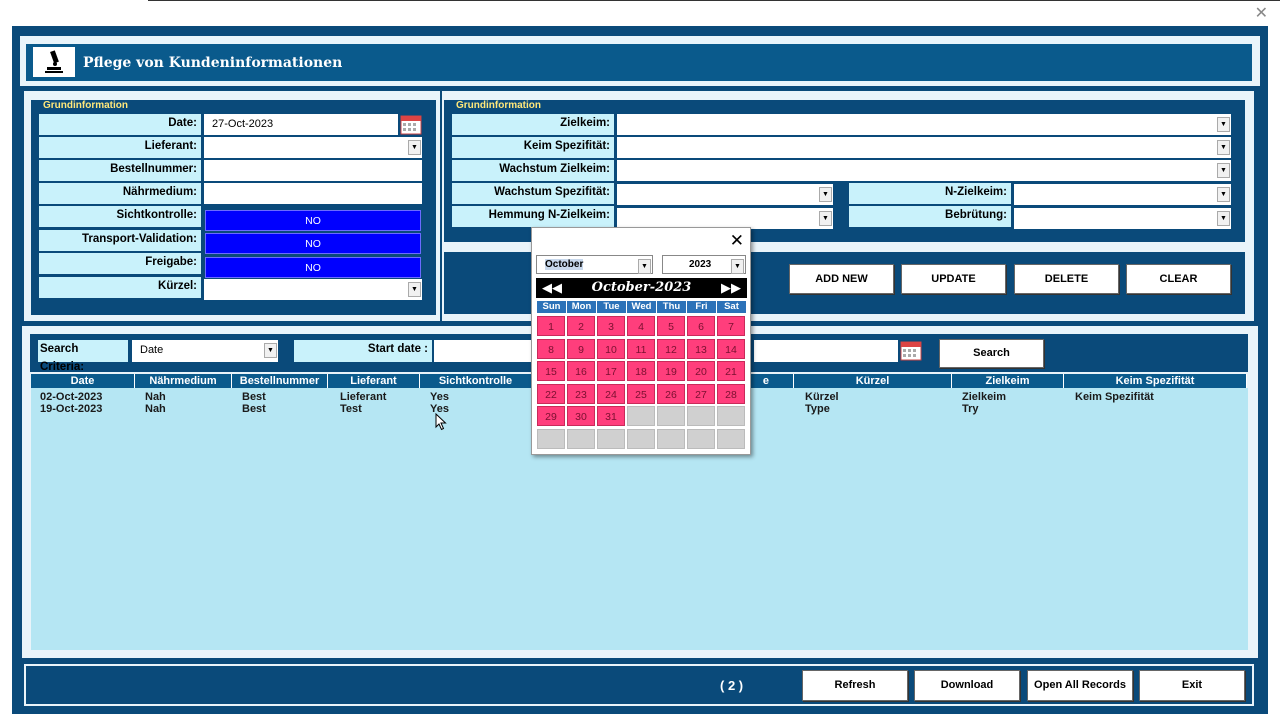 Image resolution: width=1280 pixels, height=720 pixels. Describe the element at coordinates (611, 348) in the screenshot. I see `calendar-day: 10` at that location.